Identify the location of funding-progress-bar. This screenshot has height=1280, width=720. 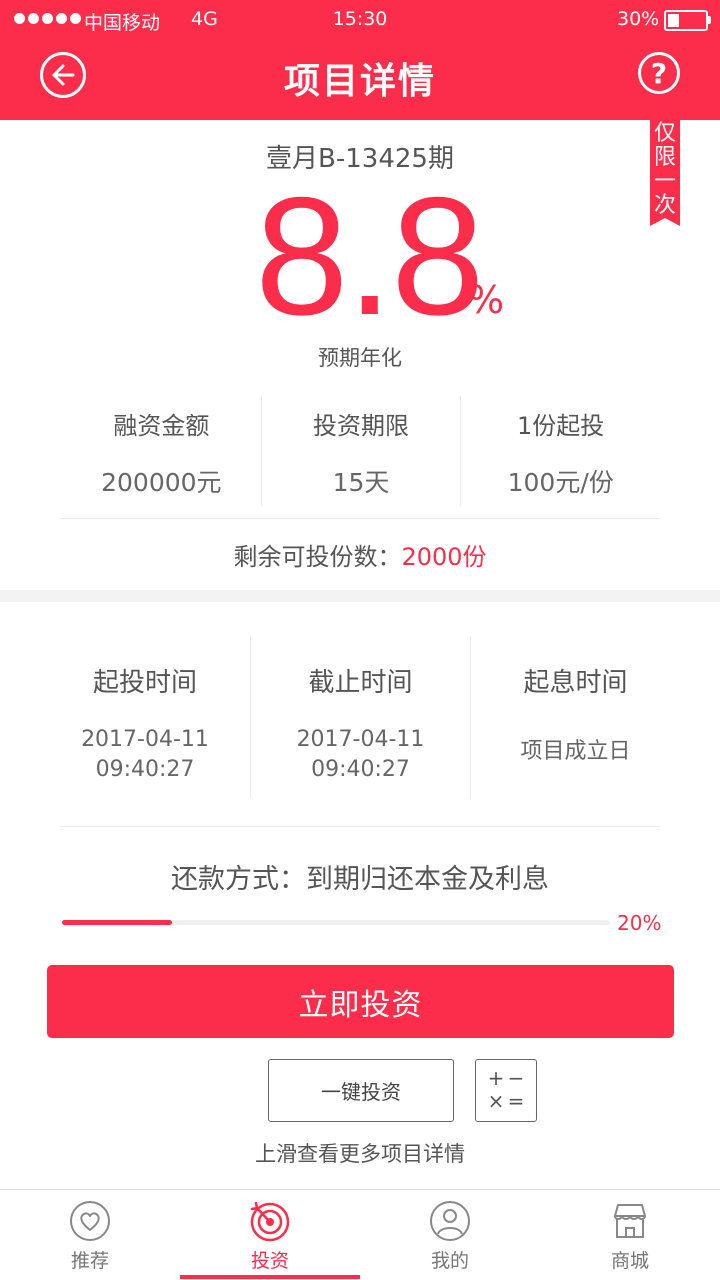
(336, 922).